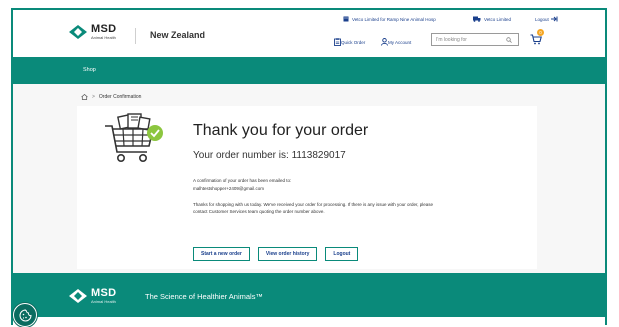 The width and height of the screenshot is (619, 327). What do you see at coordinates (400, 42) in the screenshot?
I see `my-account-label: My Account` at bounding box center [400, 42].